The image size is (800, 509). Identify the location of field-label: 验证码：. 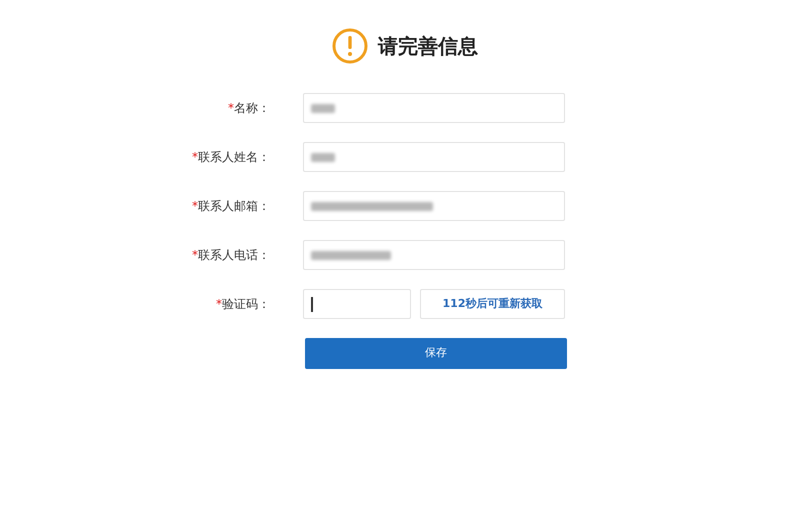
(246, 304).